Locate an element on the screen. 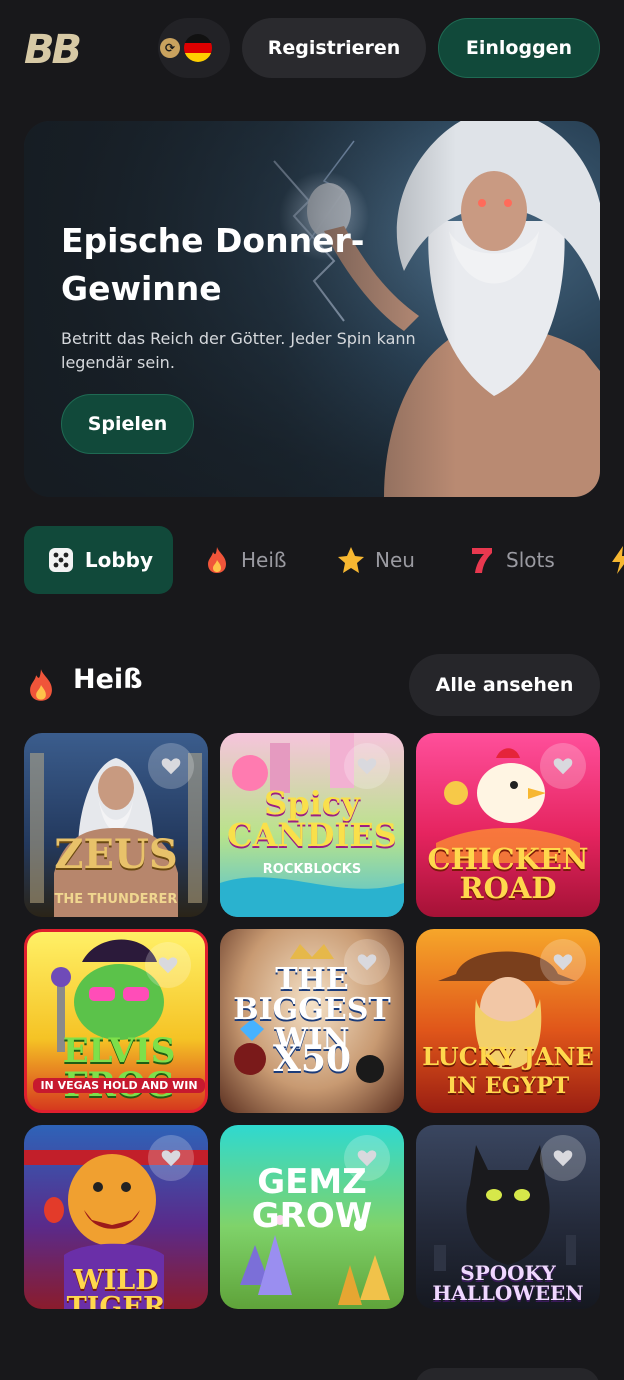 The height and width of the screenshot is (1380, 624). see-all-button: Alle ansehen is located at coordinates (504, 685).